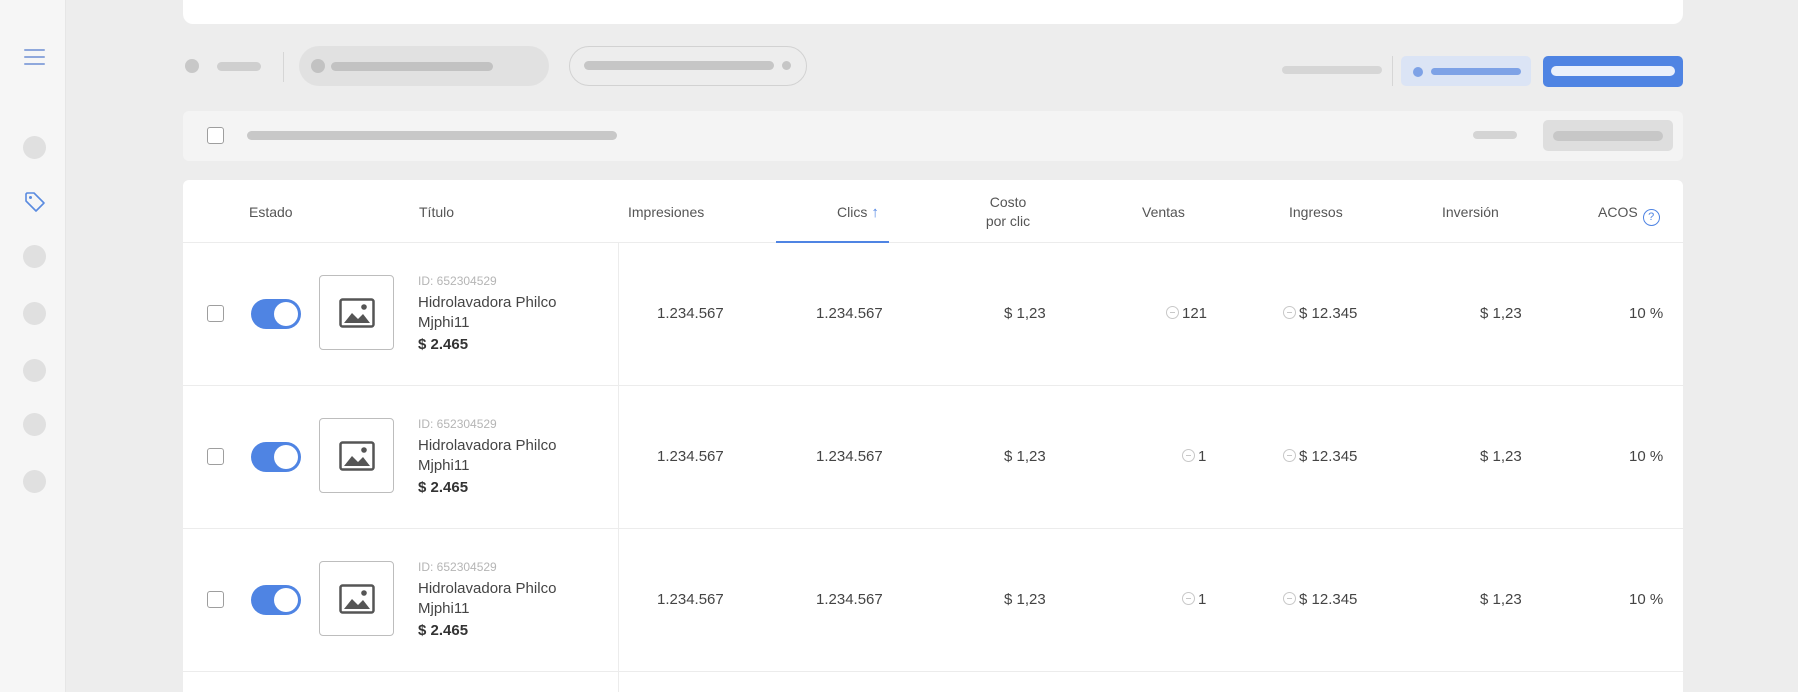 Image resolution: width=1798 pixels, height=692 pixels. Describe the element at coordinates (1008, 202) in the screenshot. I see `column-costo-line1: Costo` at that location.